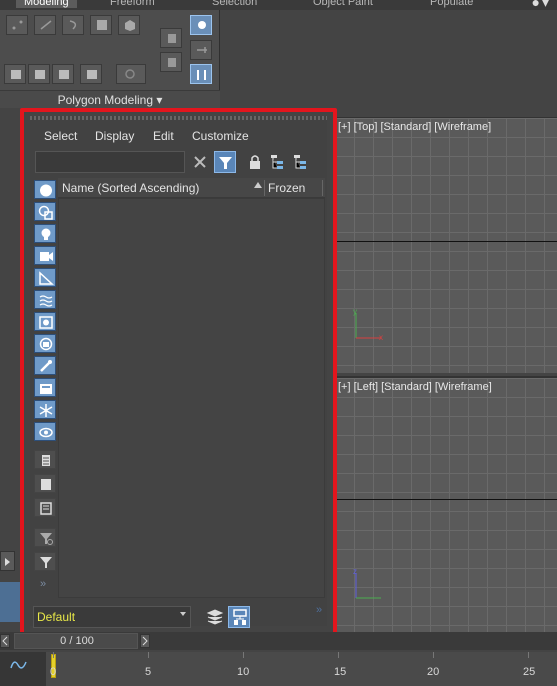 The width and height of the screenshot is (557, 686). I want to click on layer-dropdown: Default, so click(112, 617).